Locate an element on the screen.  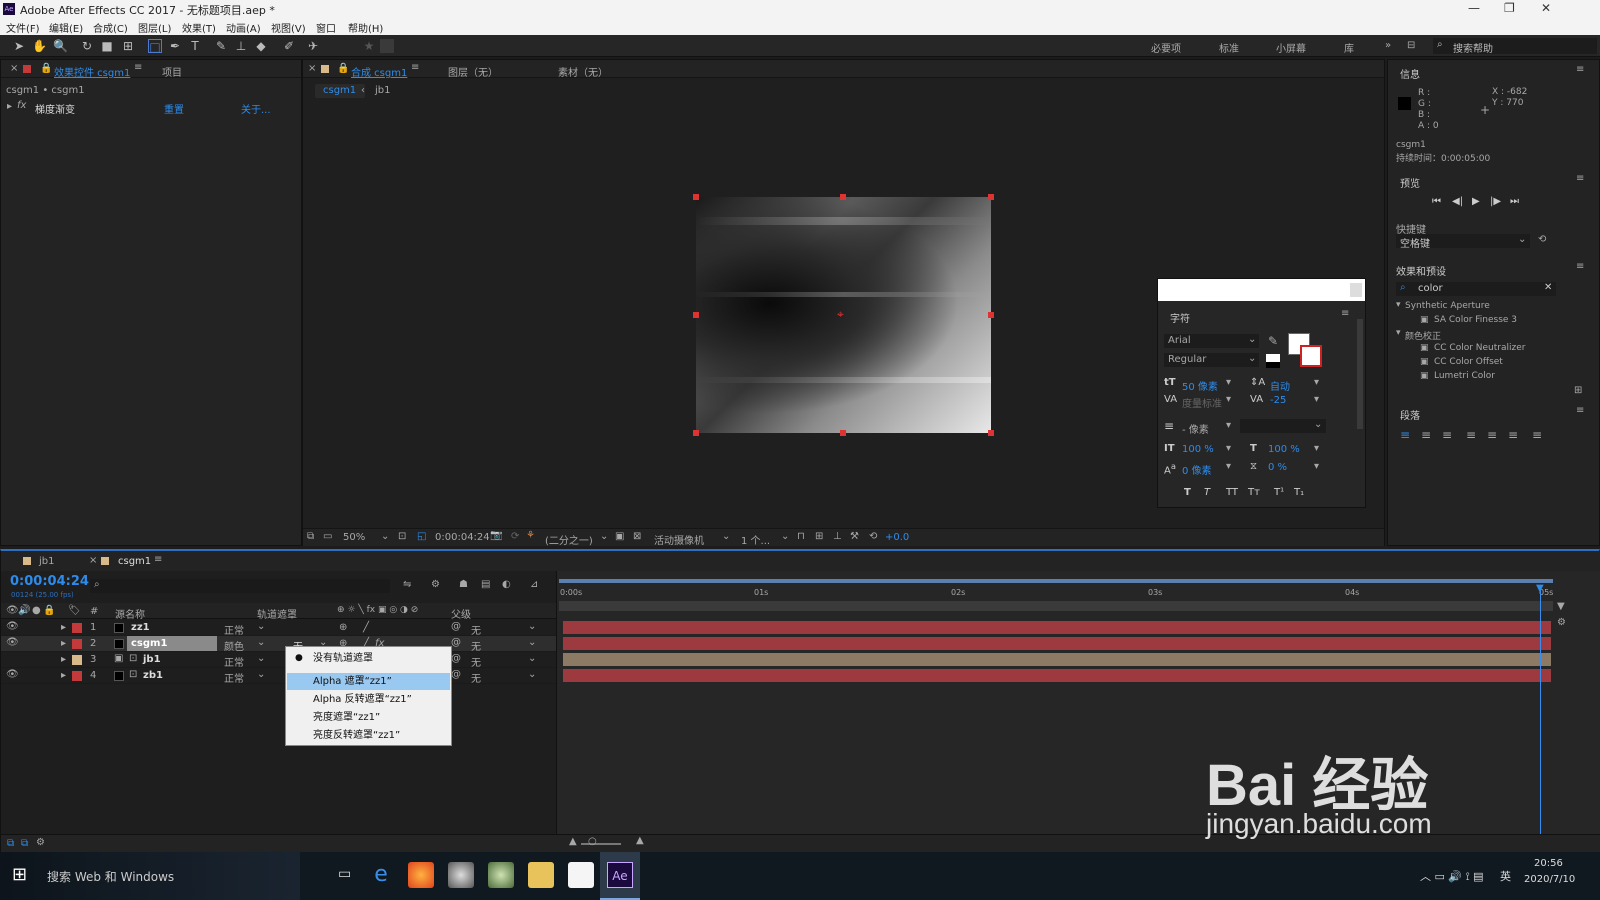
current-time-display: 0:00:04:24 is located at coordinates (462, 537).